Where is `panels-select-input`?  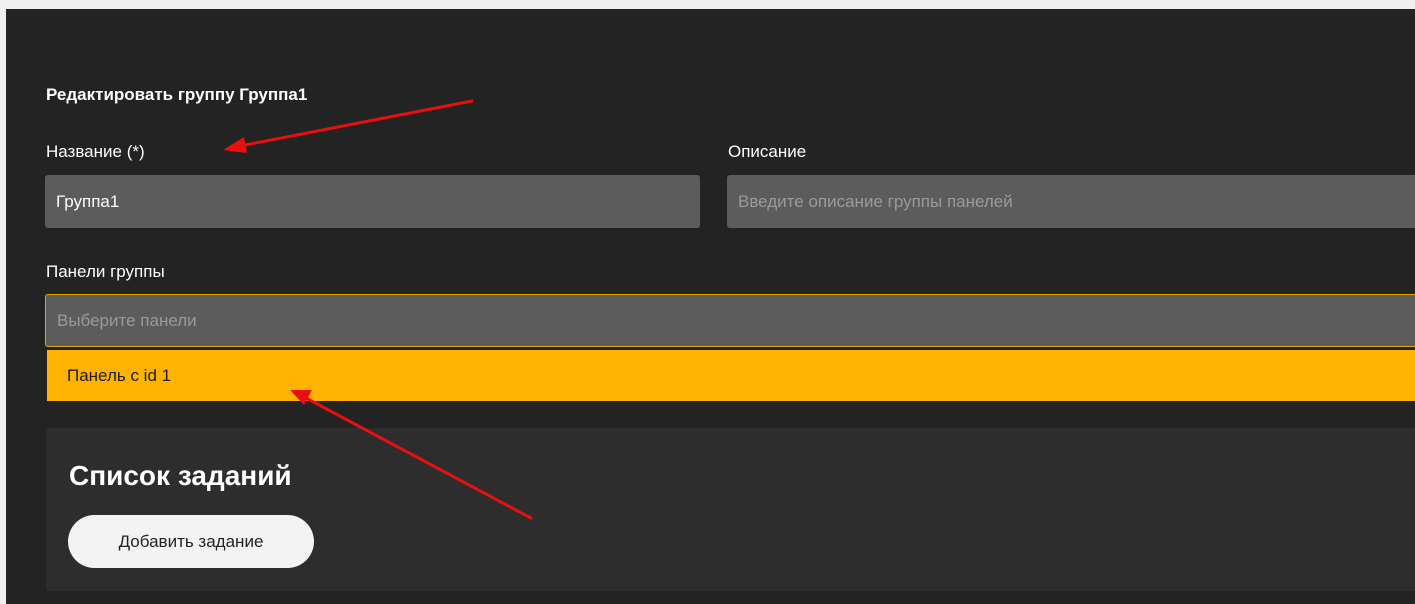 panels-select-input is located at coordinates (730, 320).